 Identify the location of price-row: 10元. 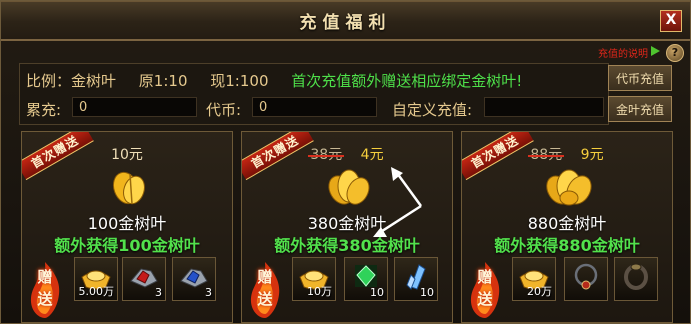
(127, 154).